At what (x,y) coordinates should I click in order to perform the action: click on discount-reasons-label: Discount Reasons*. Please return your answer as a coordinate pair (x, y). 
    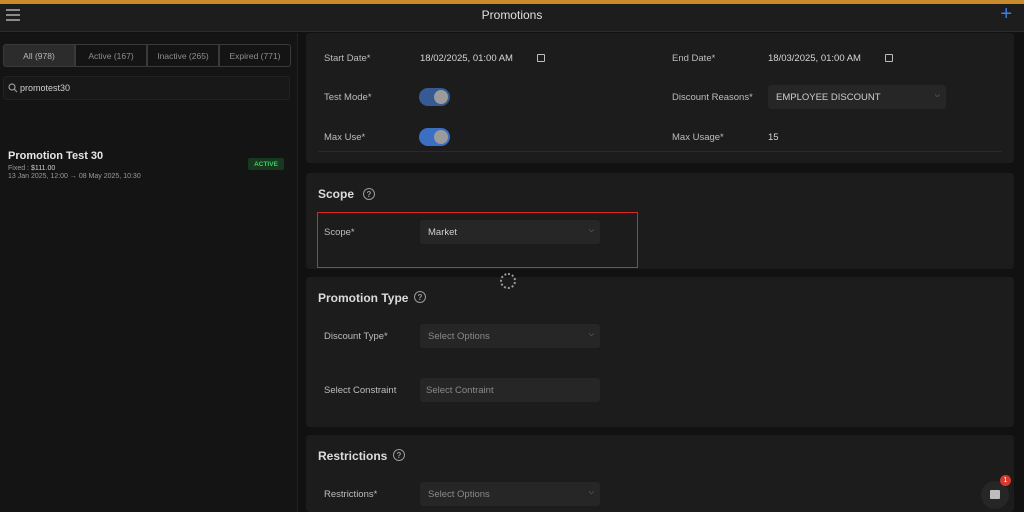
    Looking at the image, I should click on (712, 97).